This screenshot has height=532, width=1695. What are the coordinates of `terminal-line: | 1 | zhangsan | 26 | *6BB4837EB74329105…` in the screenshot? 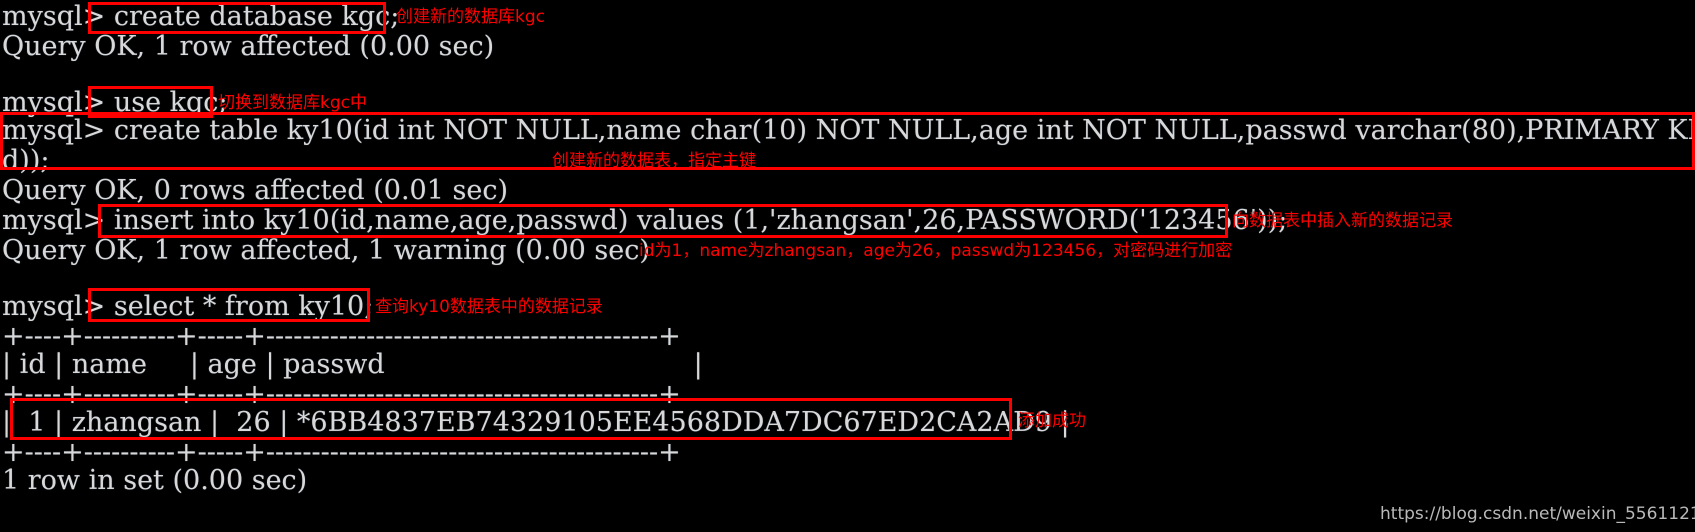 It's located at (536, 422).